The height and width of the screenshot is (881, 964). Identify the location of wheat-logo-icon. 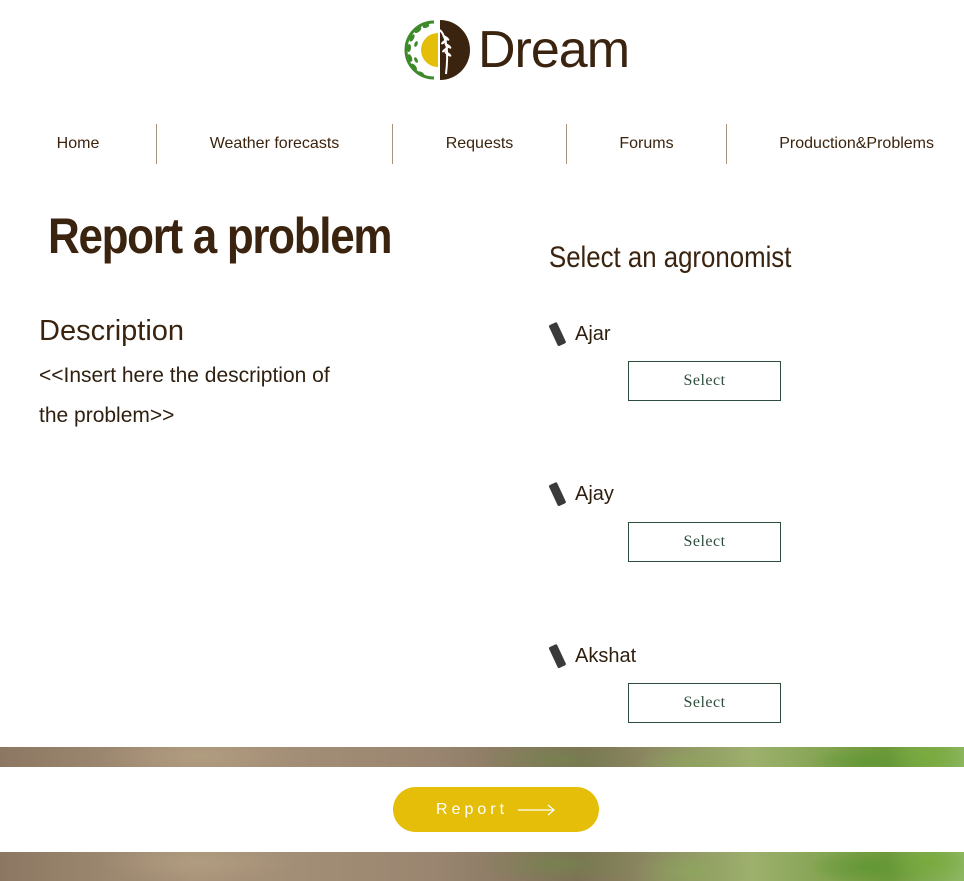
(437, 50).